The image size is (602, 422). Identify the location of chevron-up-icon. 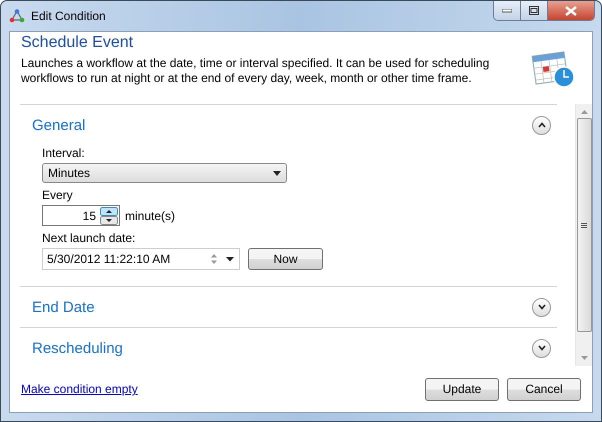
(542, 125).